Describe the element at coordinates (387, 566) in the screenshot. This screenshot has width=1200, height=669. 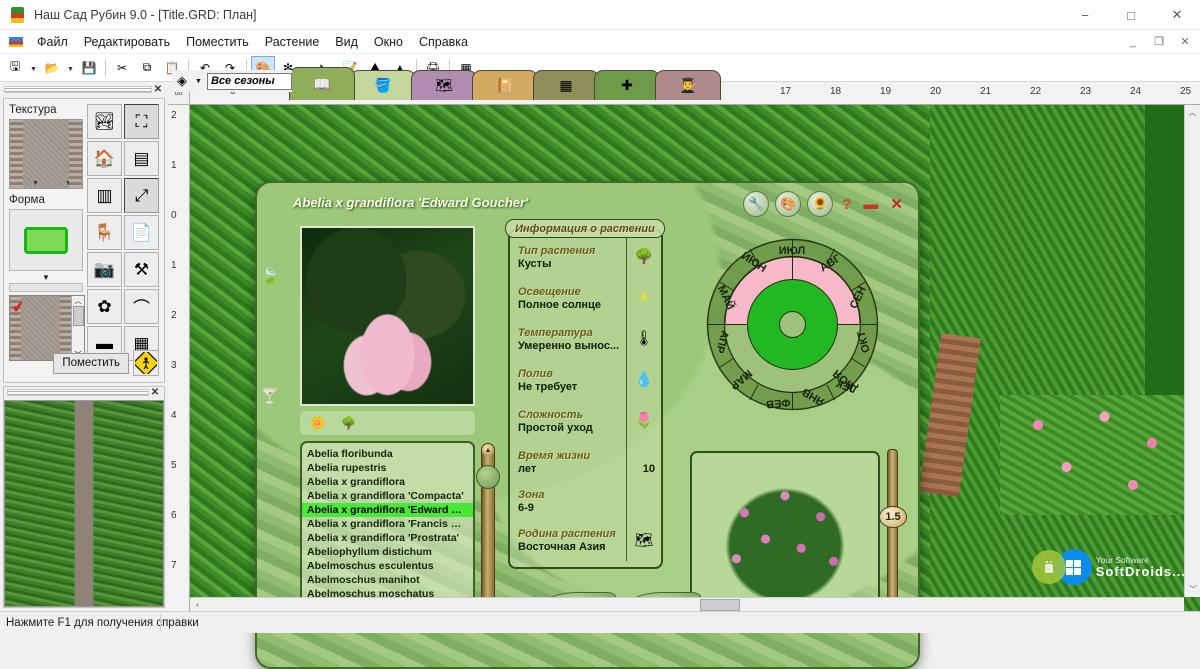
I see `list-item: Abelmoschus esculentus` at that location.